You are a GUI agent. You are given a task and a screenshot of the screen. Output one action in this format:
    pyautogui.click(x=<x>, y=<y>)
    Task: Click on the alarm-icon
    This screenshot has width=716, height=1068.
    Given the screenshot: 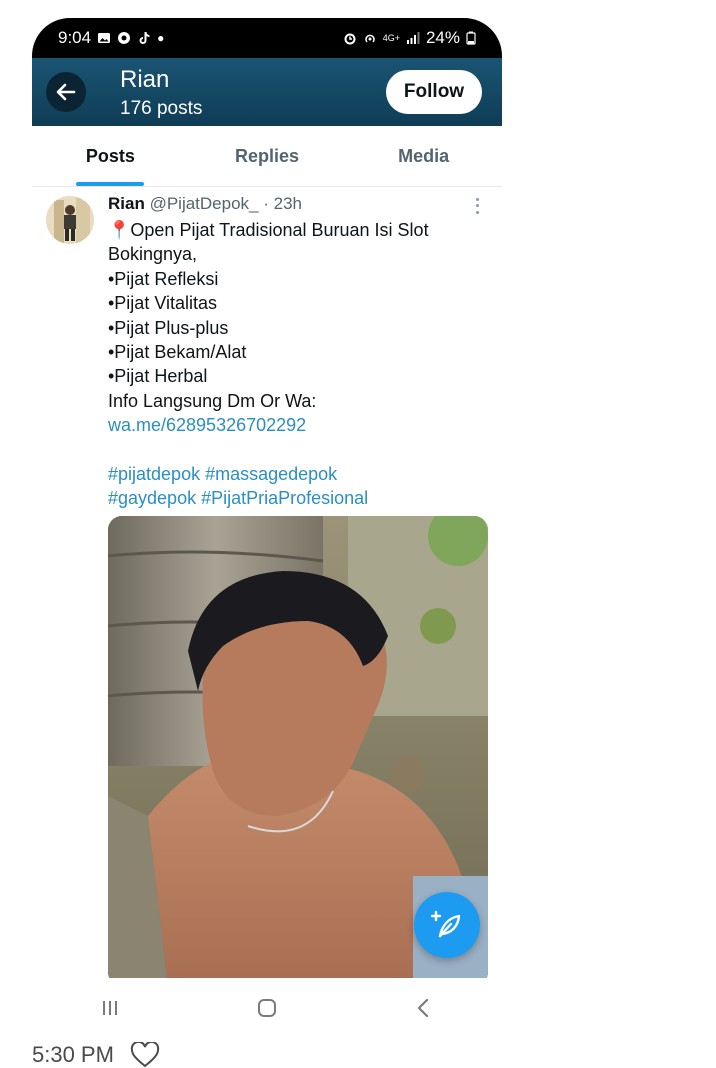 What is the action you would take?
    pyautogui.click(x=350, y=39)
    